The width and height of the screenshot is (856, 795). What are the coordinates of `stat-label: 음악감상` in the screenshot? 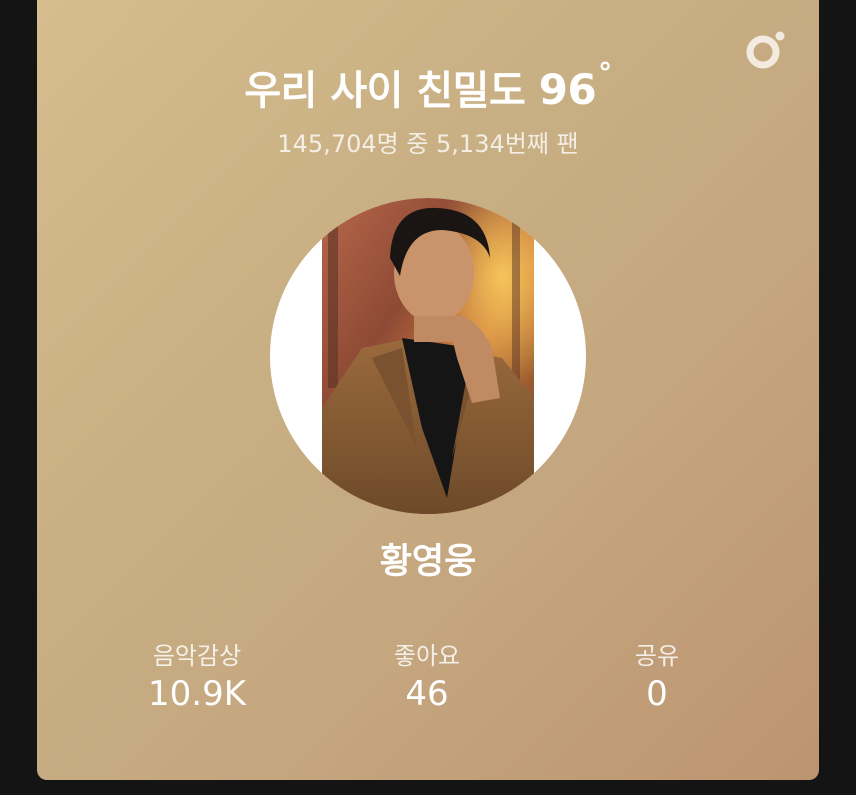 It's located at (197, 656).